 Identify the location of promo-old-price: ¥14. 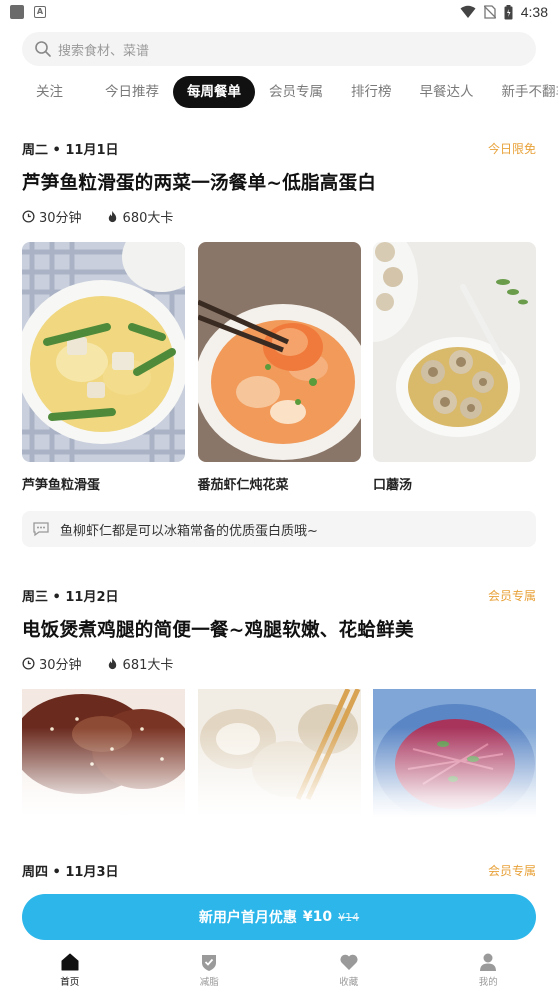
(349, 917).